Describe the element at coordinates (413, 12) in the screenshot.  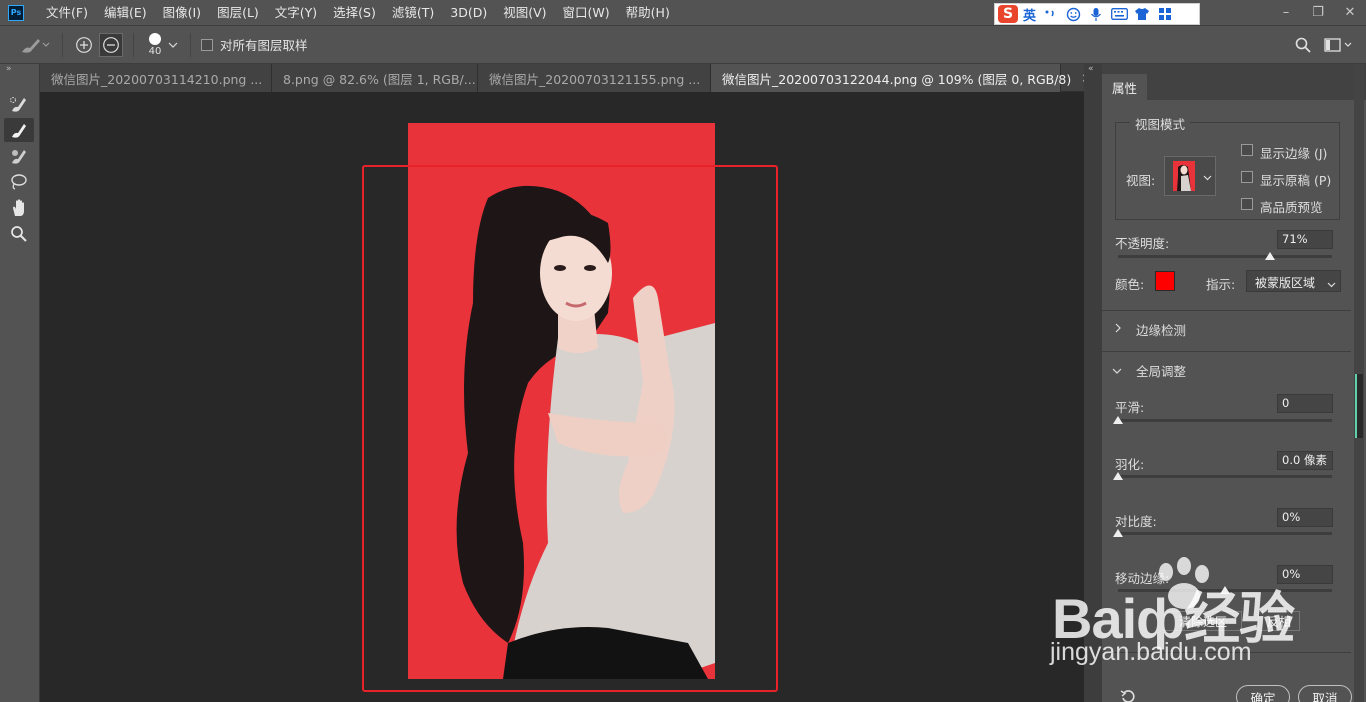
I see `menu-filter: 滤镜(T)` at that location.